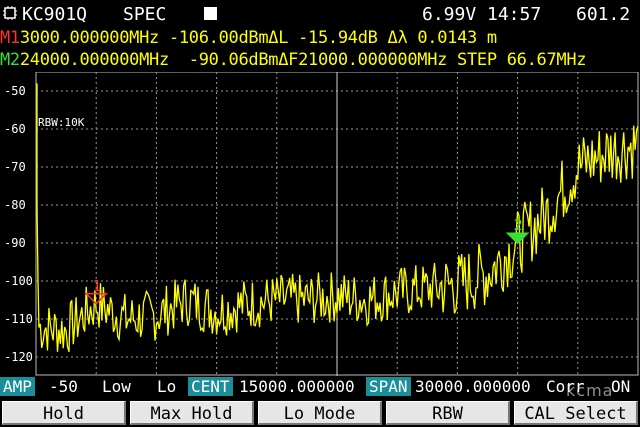  What do you see at coordinates (388, 386) in the screenshot?
I see `span-label: SPAN` at bounding box center [388, 386].